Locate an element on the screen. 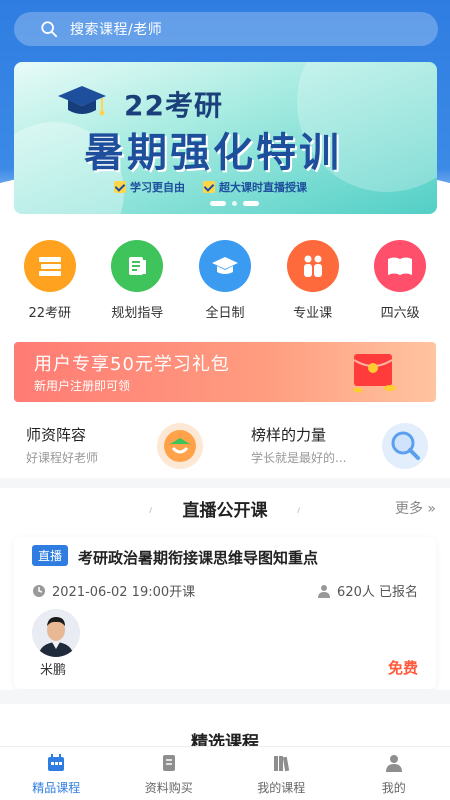 The image size is (450, 800). open-book-icon is located at coordinates (400, 266).